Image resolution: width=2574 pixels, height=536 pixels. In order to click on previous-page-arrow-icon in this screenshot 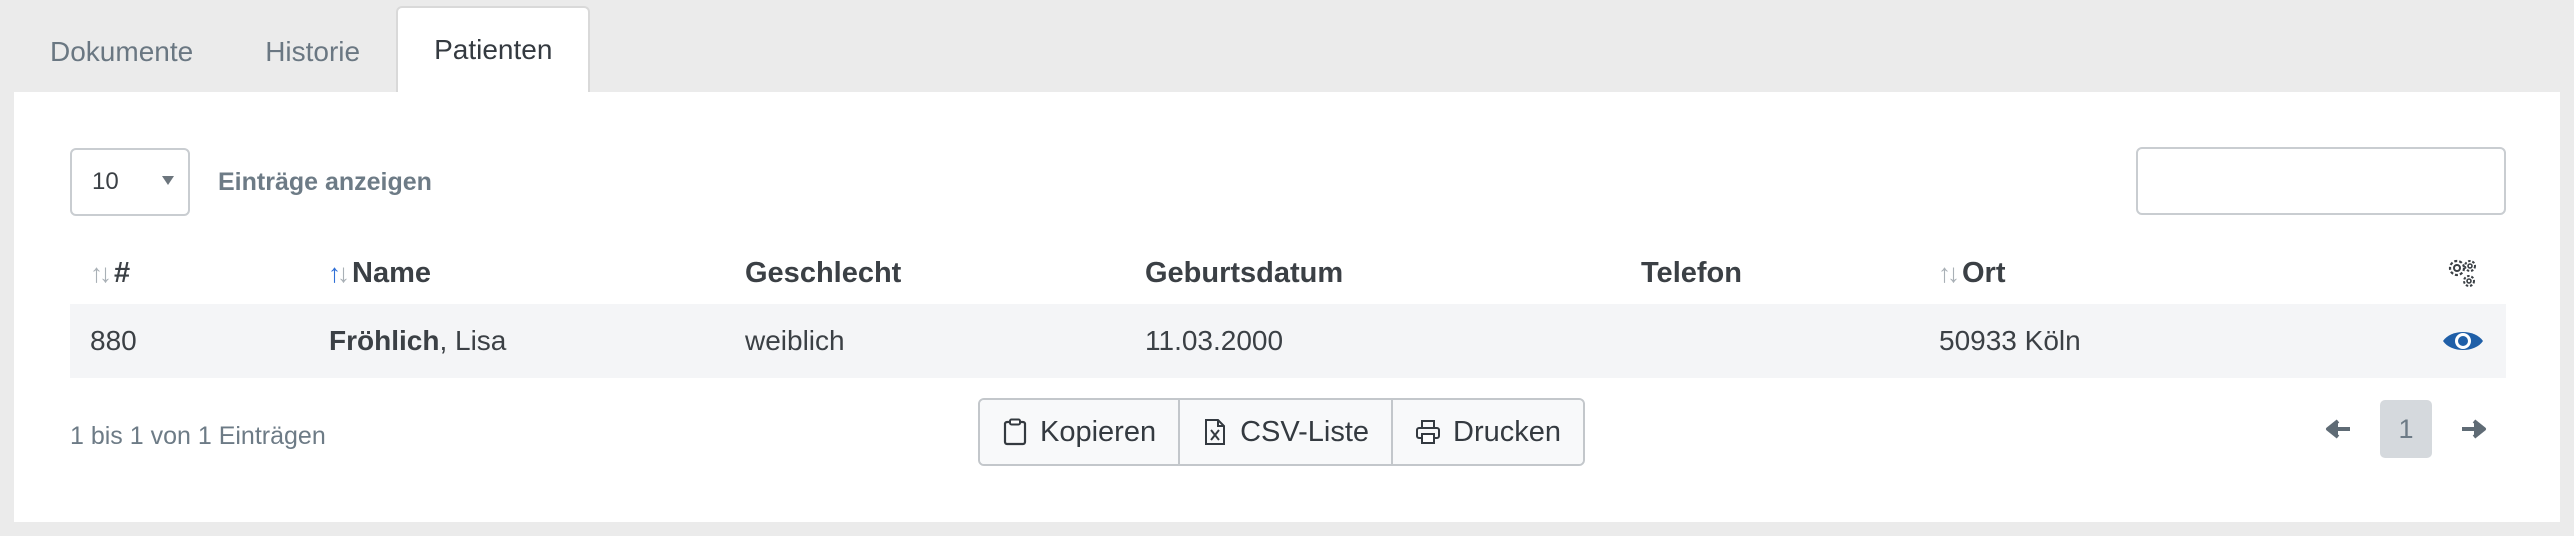, I will do `click(2338, 429)`.